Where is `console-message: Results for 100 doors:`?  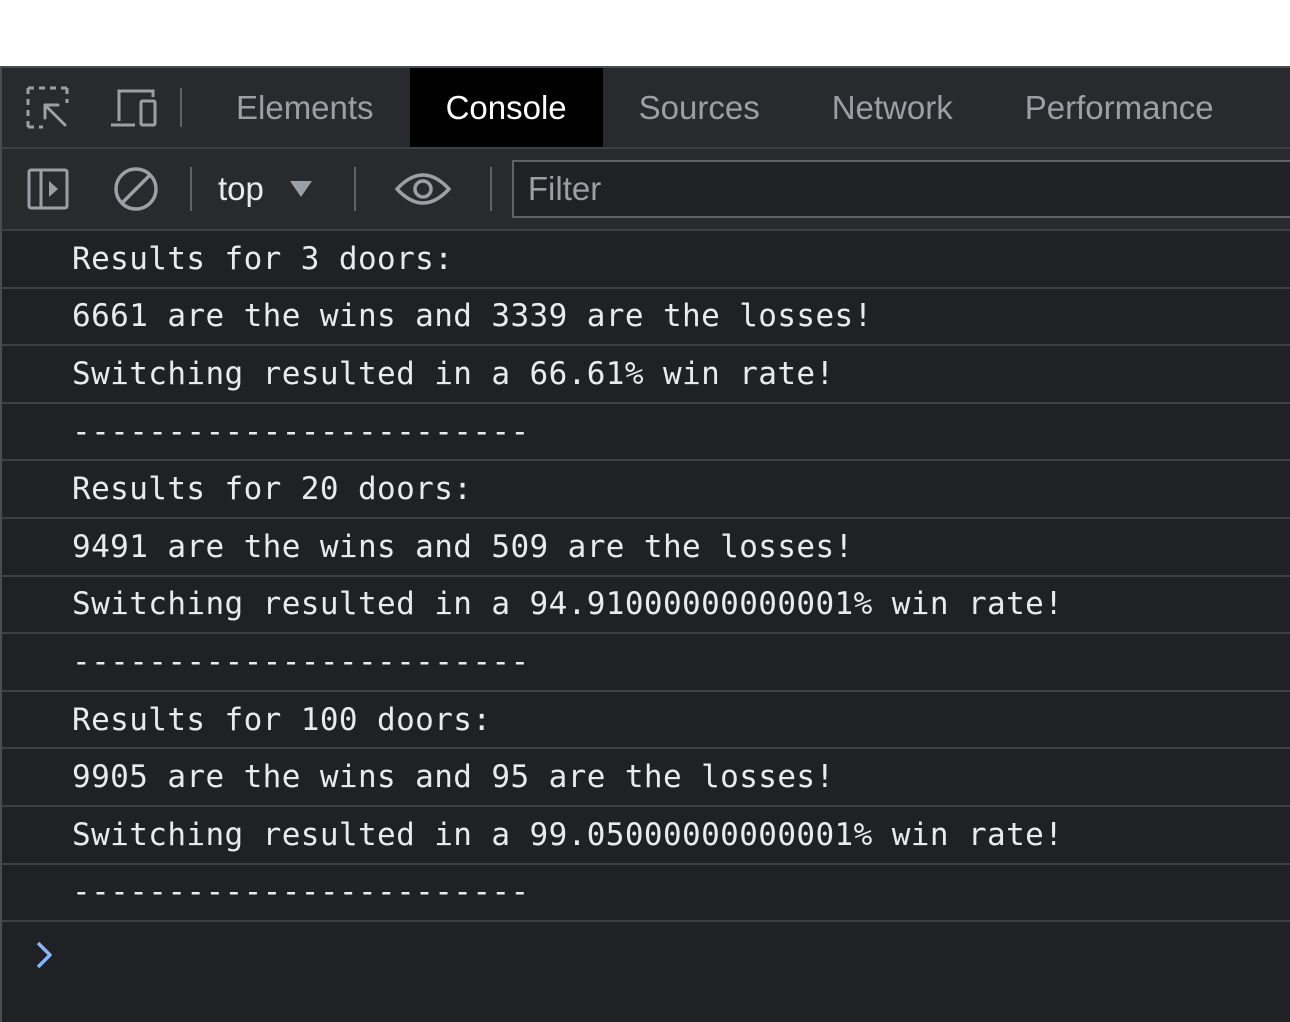
console-message: Results for 100 doors: is located at coordinates (646, 721).